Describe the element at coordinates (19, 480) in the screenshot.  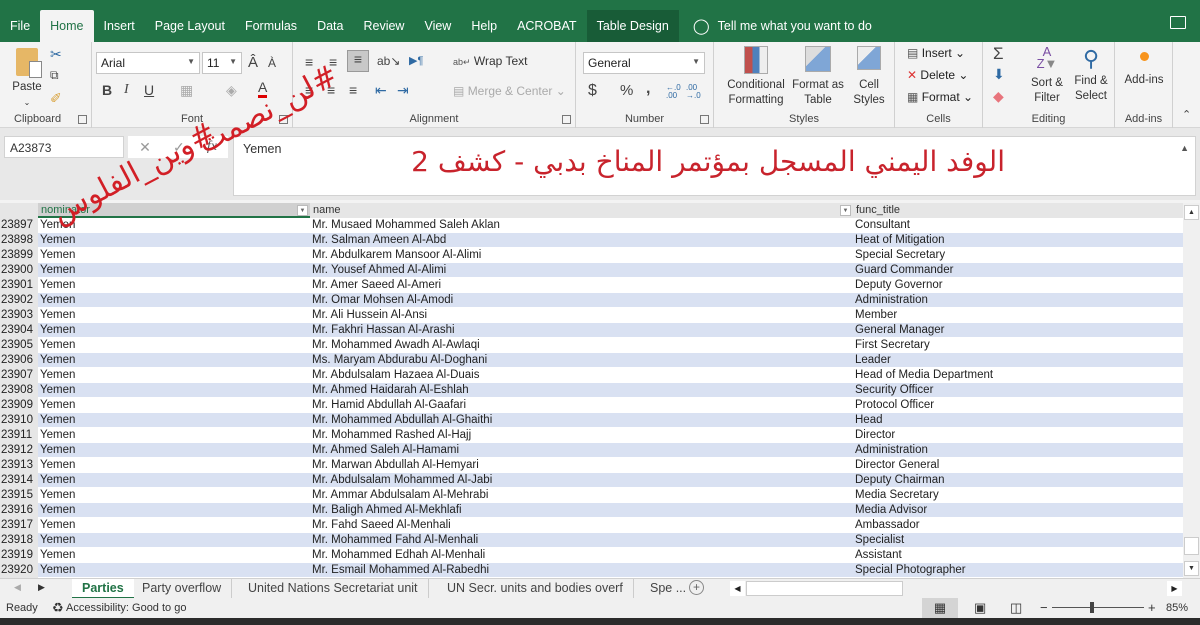
I see `row-number: 23914` at that location.